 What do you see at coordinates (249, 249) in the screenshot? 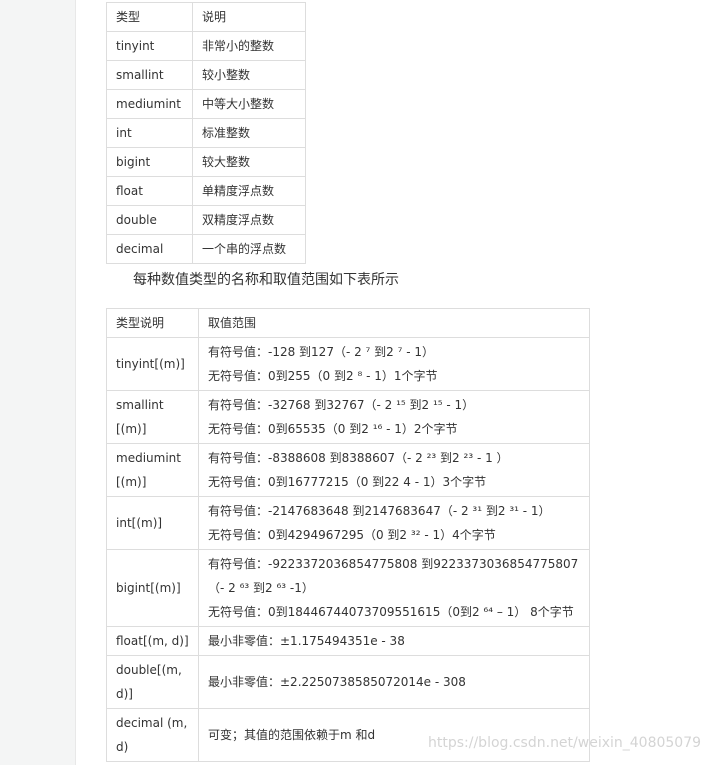
I see `description-cell: 一个串的浮点数` at bounding box center [249, 249].